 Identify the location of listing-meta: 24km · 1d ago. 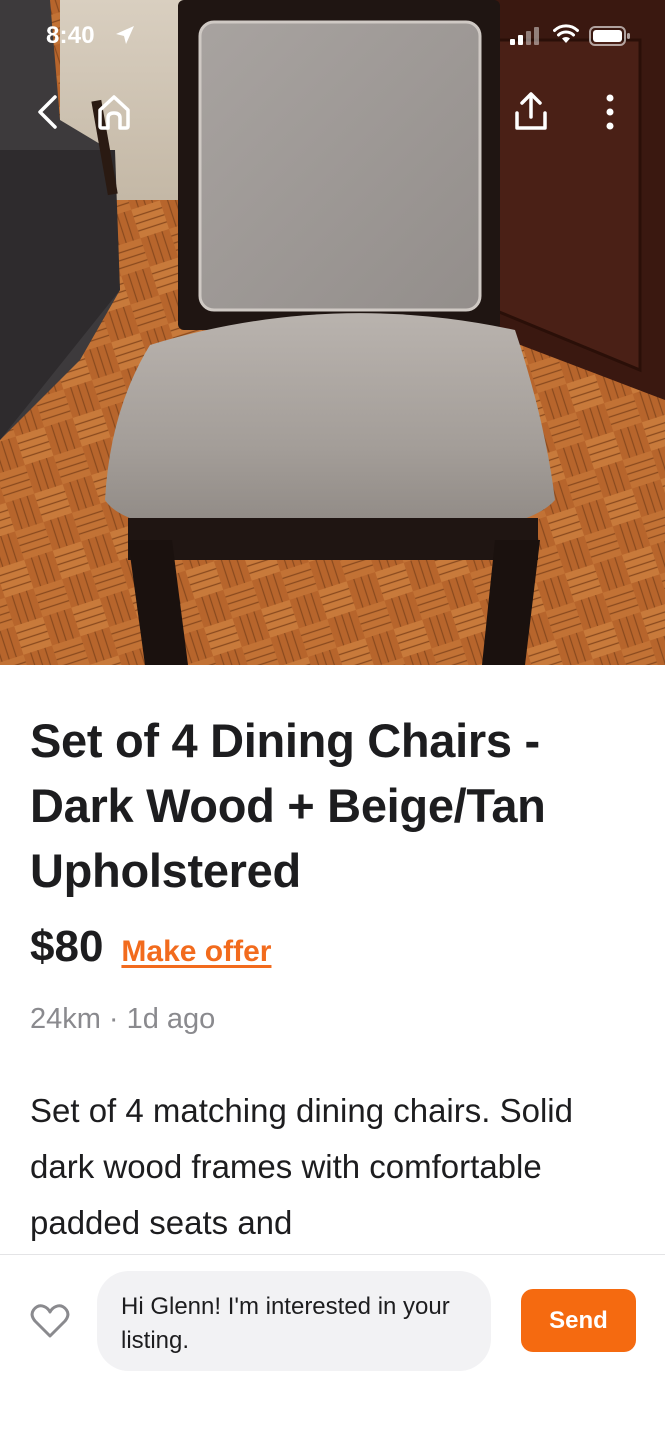
(122, 1019).